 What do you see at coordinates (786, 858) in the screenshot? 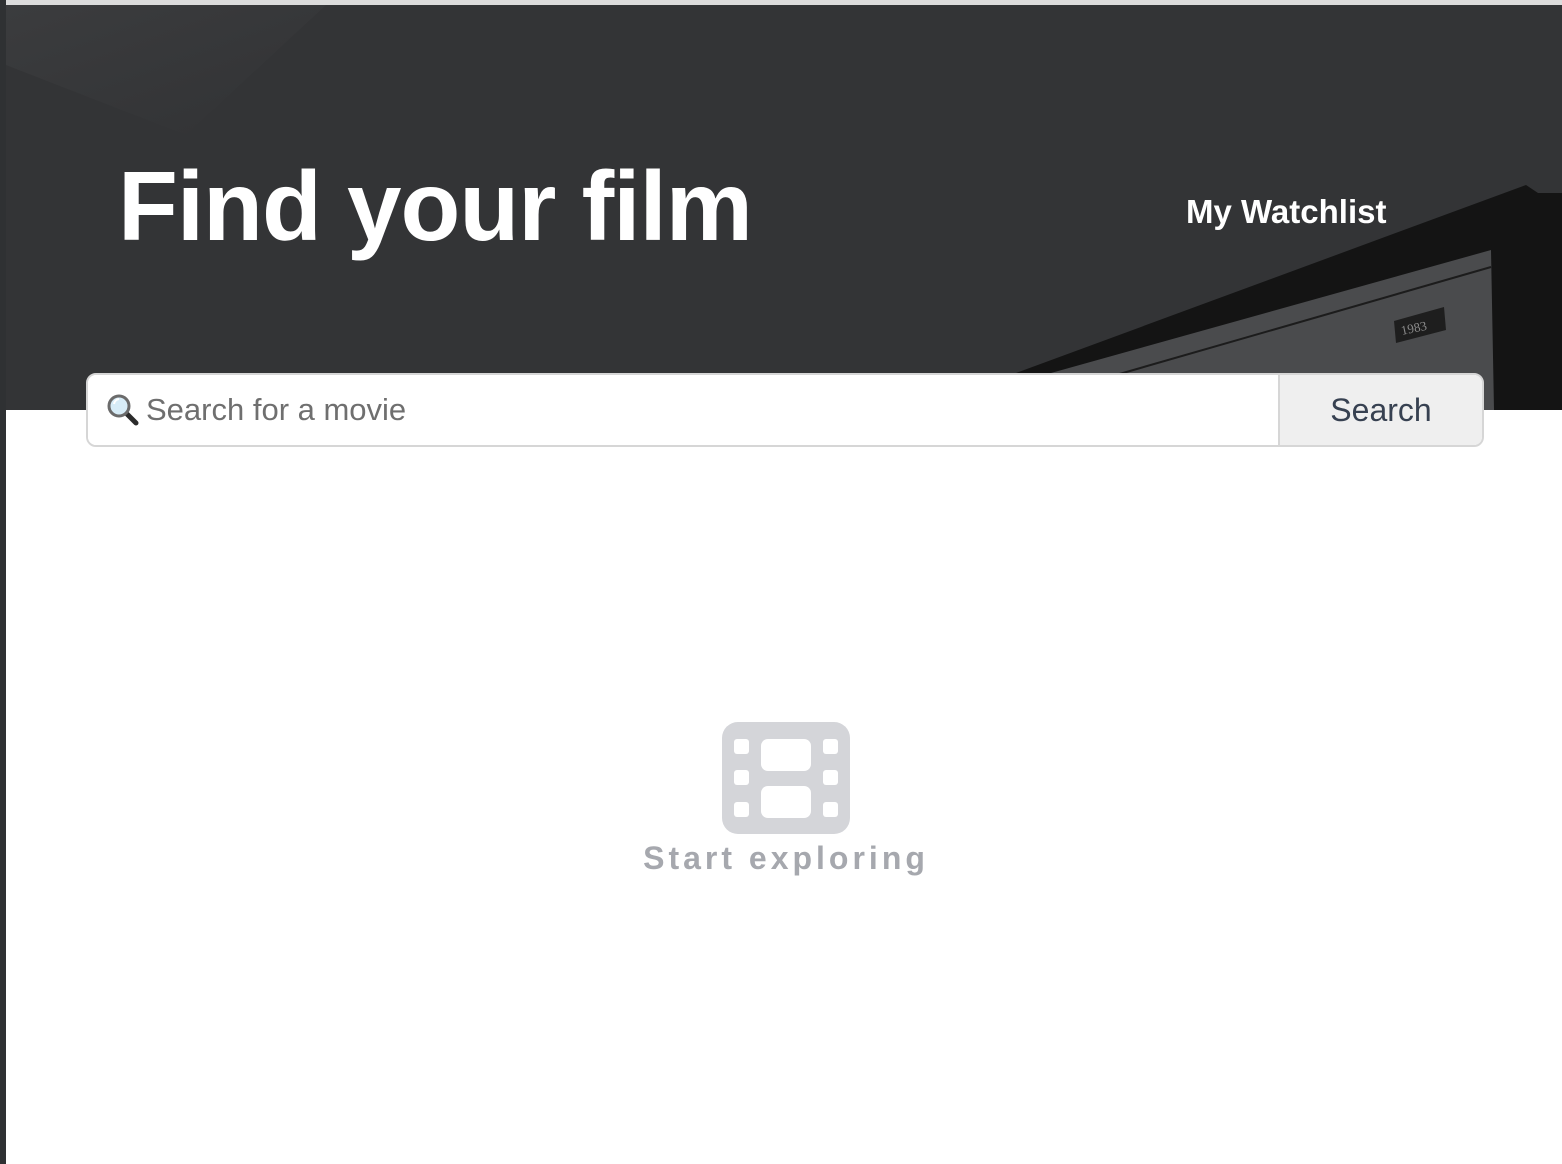
I see `empty-state-text: Start exploring` at bounding box center [786, 858].